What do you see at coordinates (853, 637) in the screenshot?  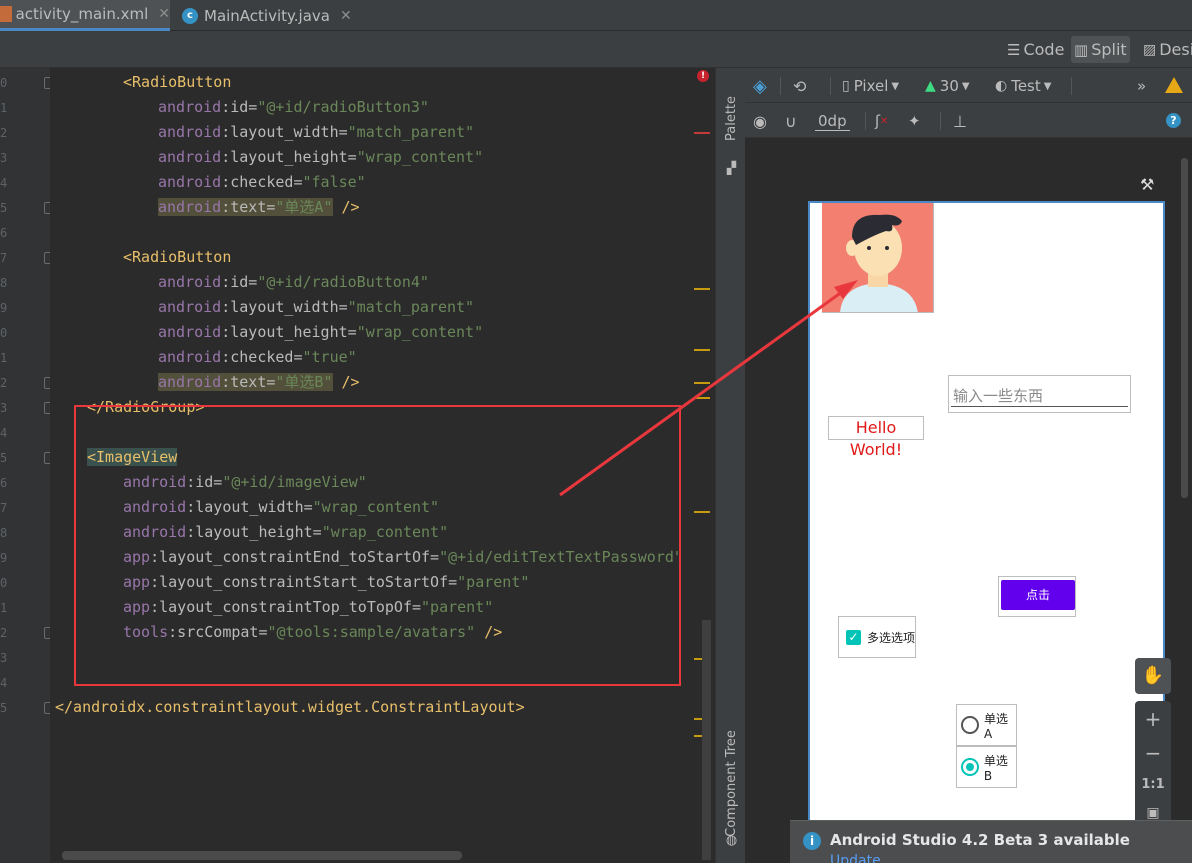 I see `checkbox-checked-icon: ✓` at bounding box center [853, 637].